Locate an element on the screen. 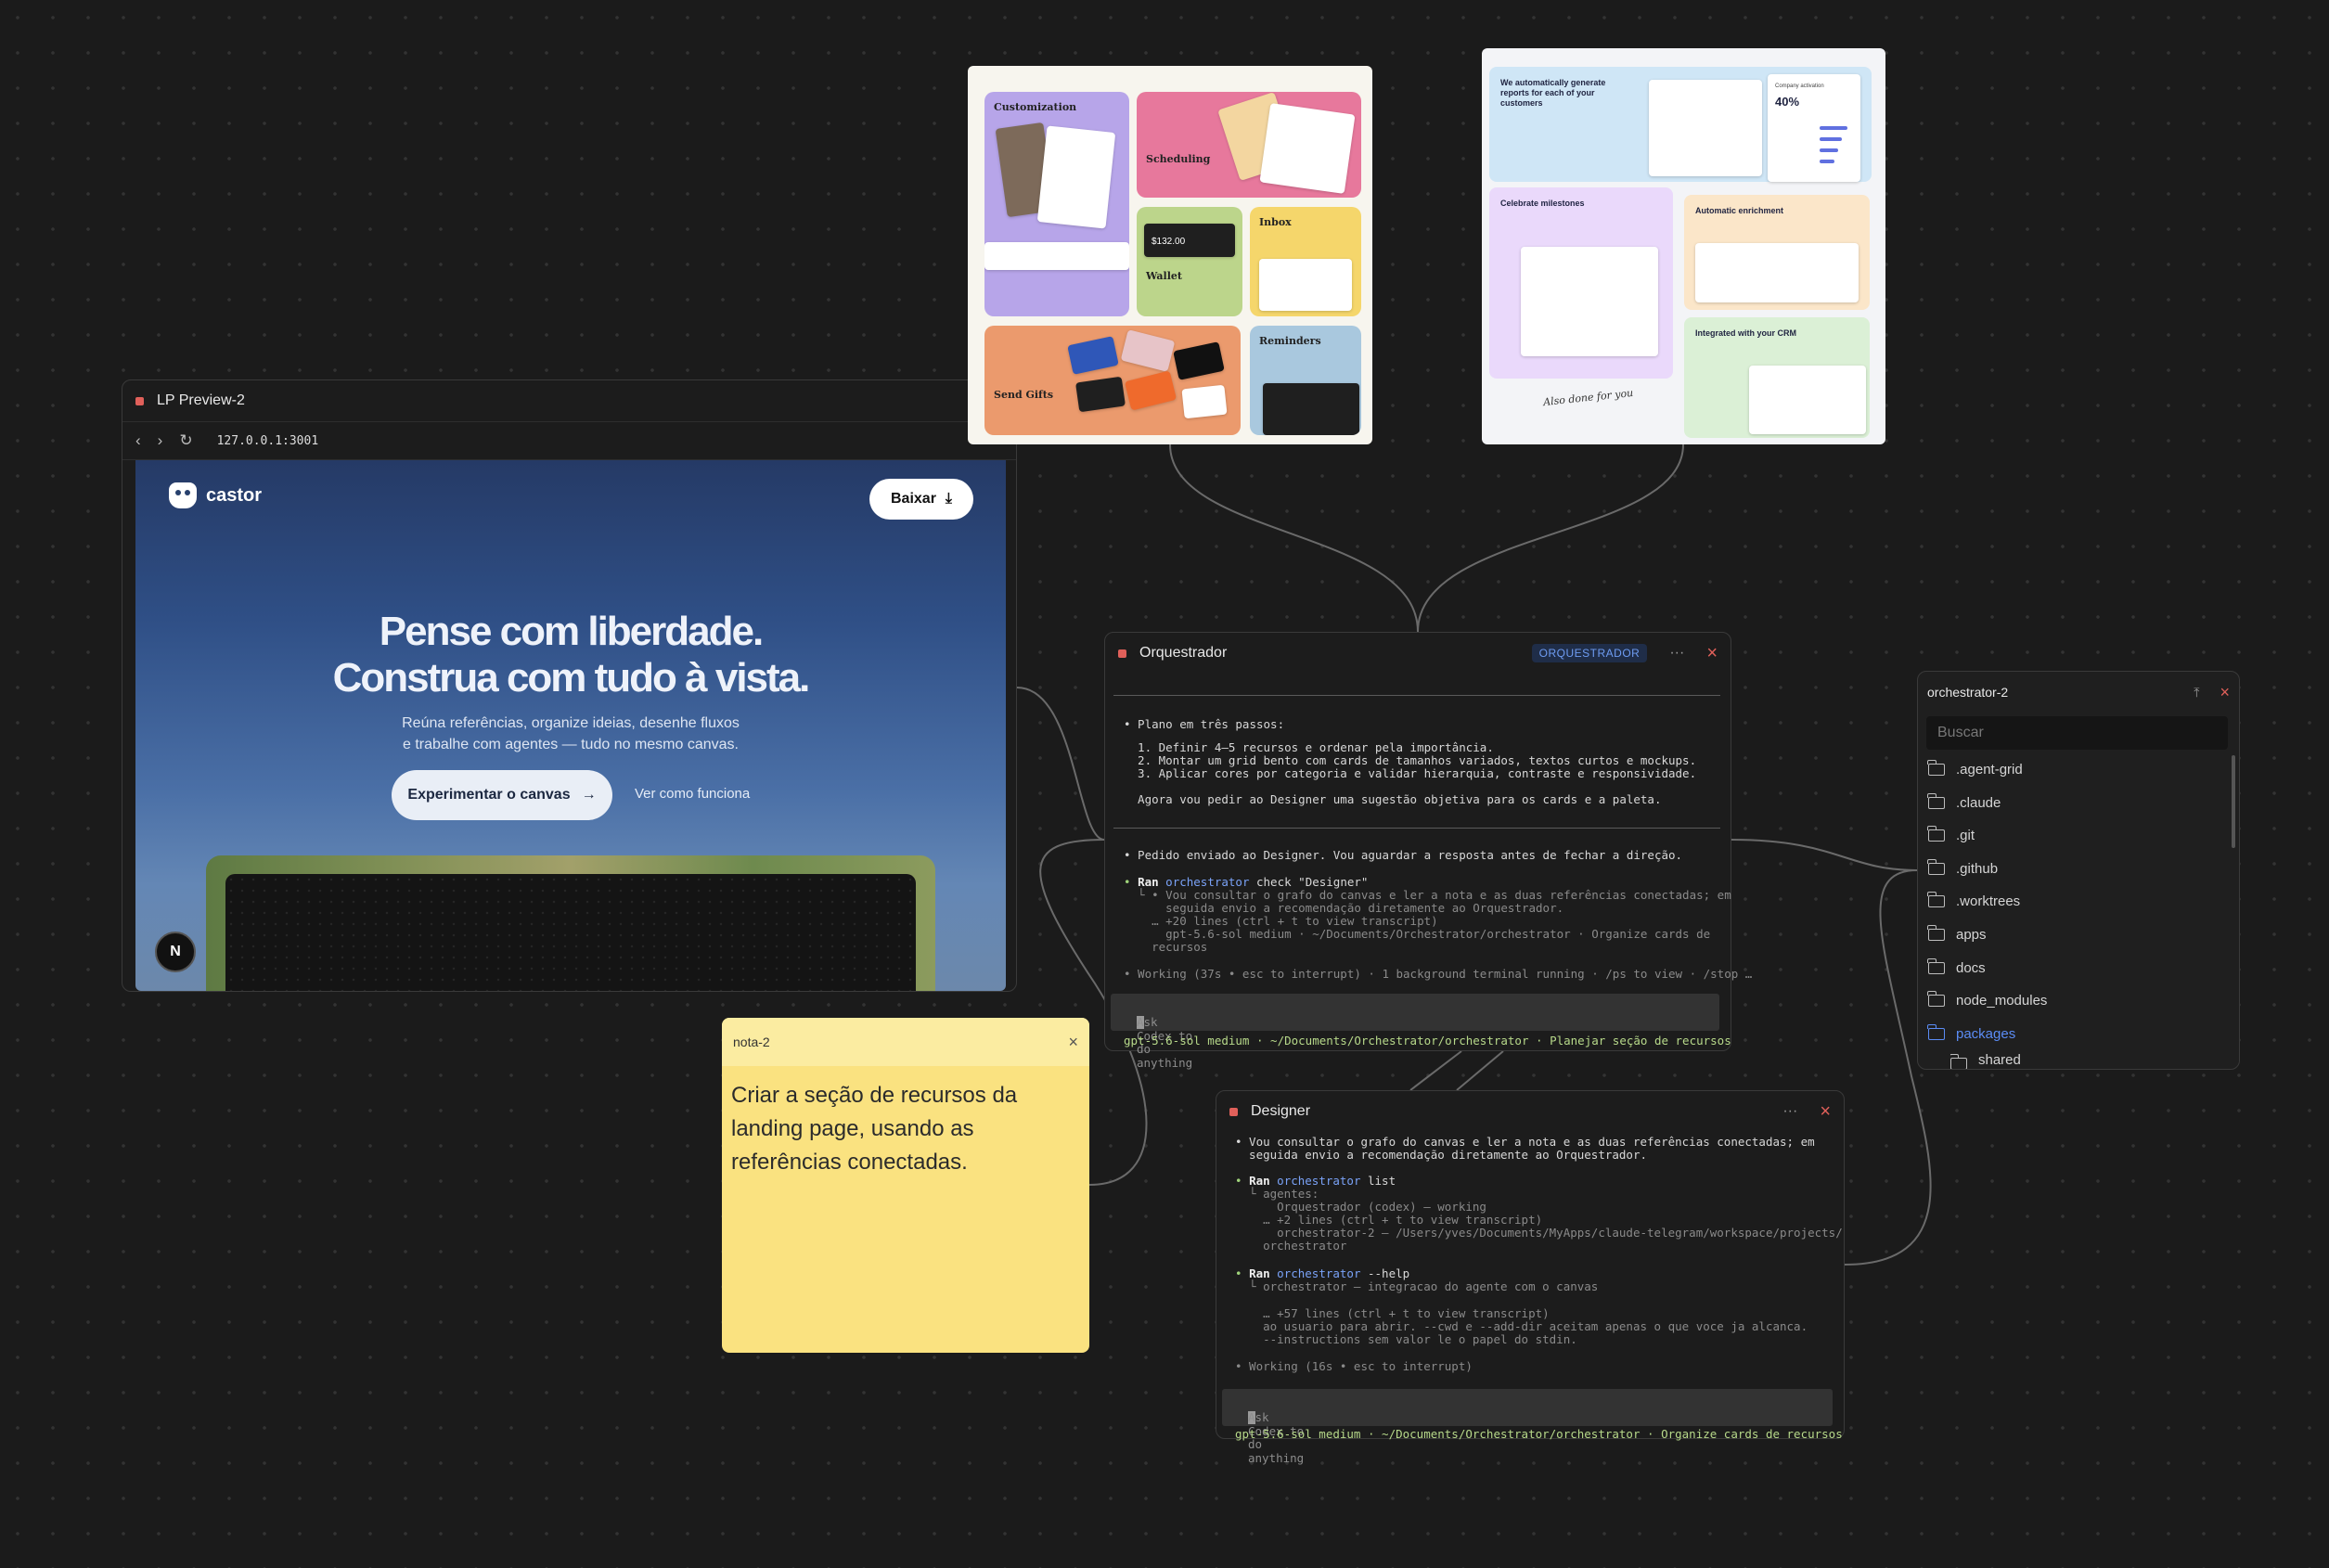 Image resolution: width=2329 pixels, height=1568 pixels. window-title: Designer is located at coordinates (1281, 1110).